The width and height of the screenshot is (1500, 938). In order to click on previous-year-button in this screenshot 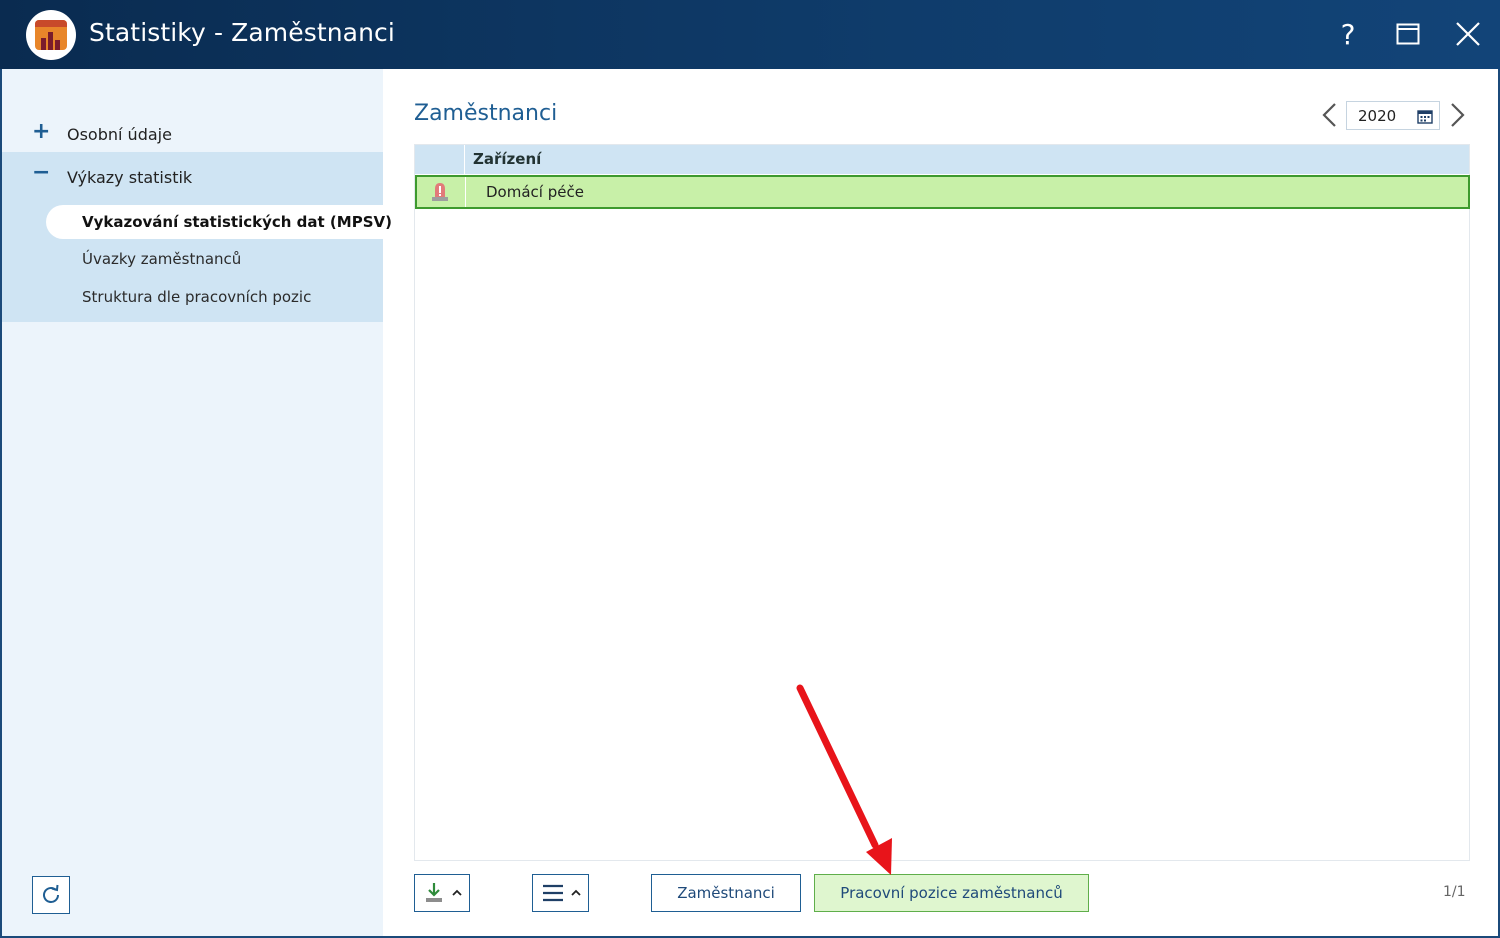, I will do `click(1330, 115)`.